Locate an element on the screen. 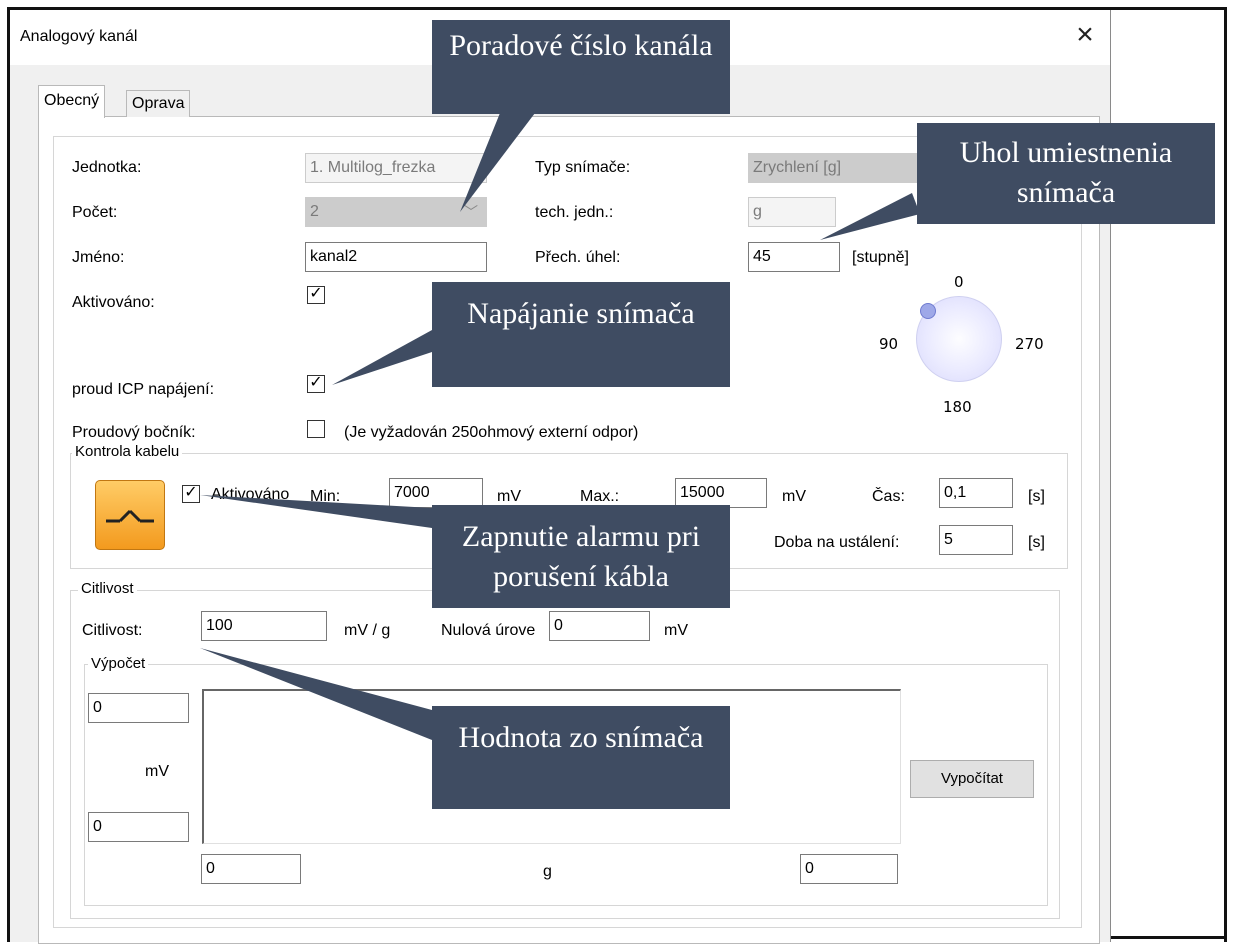 The image size is (1234, 944). callout-uhol-umiestnenia: Uhol umiestnenia snímača is located at coordinates (1066, 173).